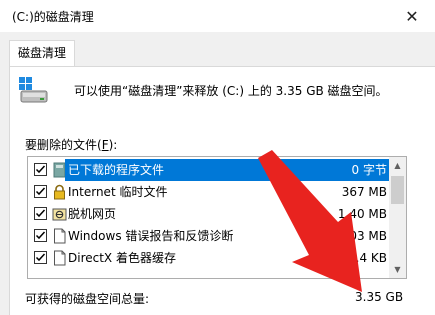 This screenshot has width=435, height=315. Describe the element at coordinates (209, 258) in the screenshot. I see `file-row-directx-cache: DirectX 着色器缓存 66.4 KB` at that location.